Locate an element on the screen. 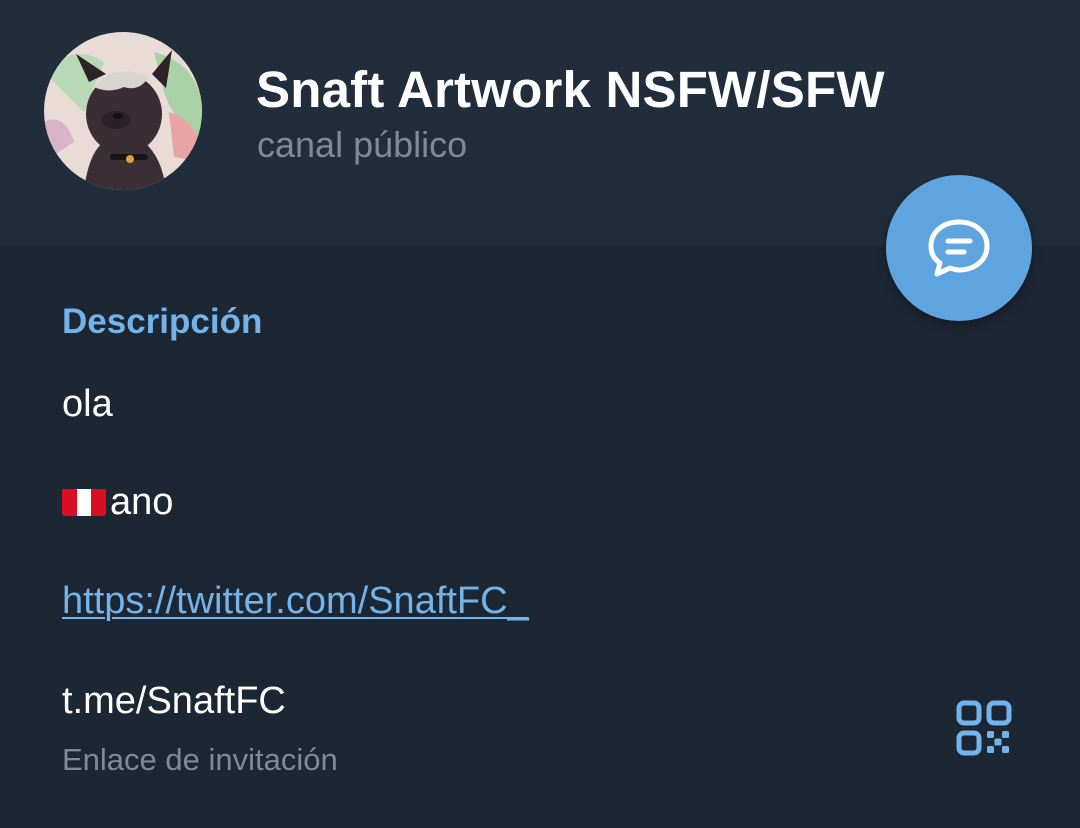 This screenshot has height=828, width=1080. avatar-image is located at coordinates (123, 111).